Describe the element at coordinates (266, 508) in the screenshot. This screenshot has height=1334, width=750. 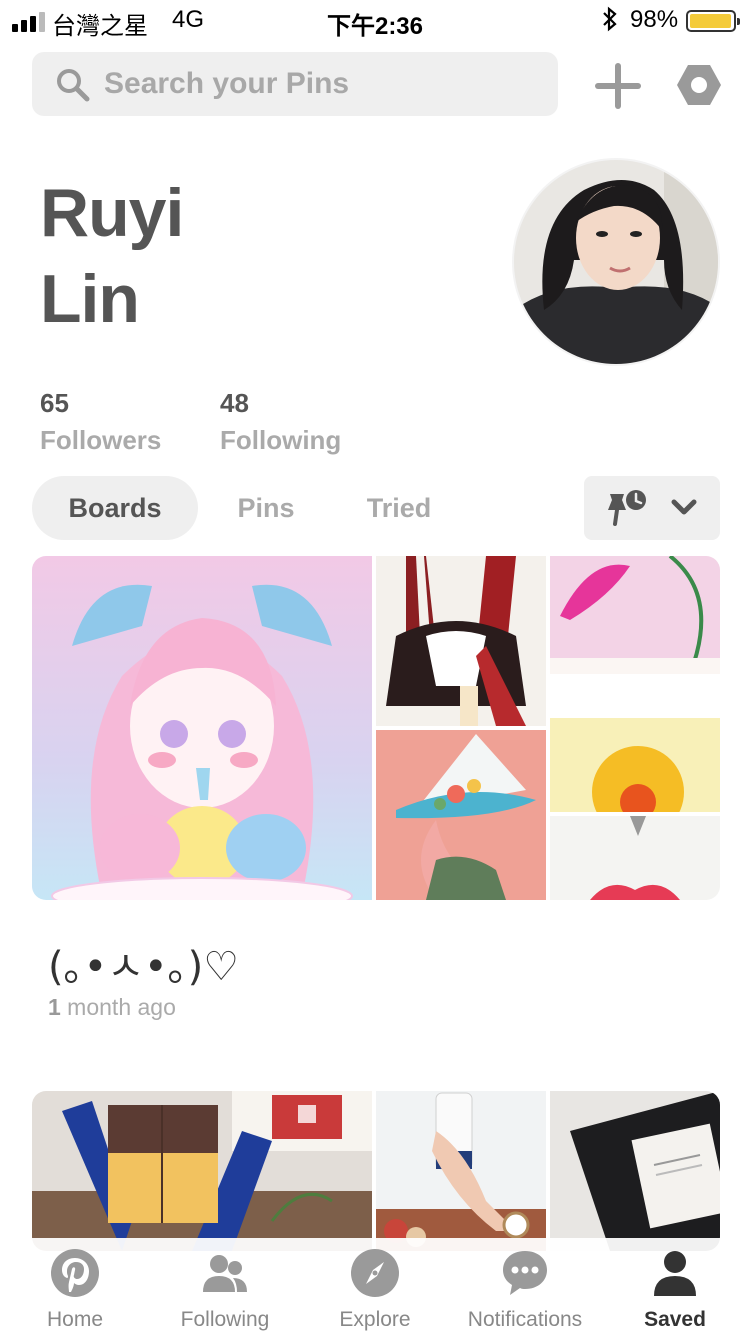
I see `tab-pins: Pins` at that location.